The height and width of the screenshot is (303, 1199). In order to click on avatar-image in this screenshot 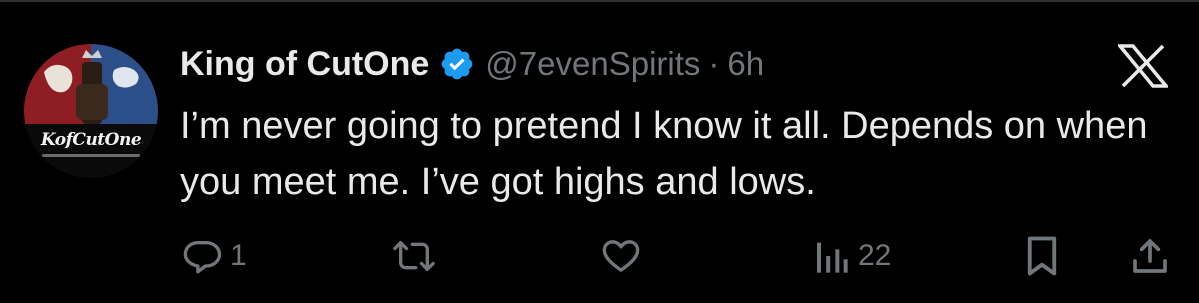, I will do `click(91, 111)`.